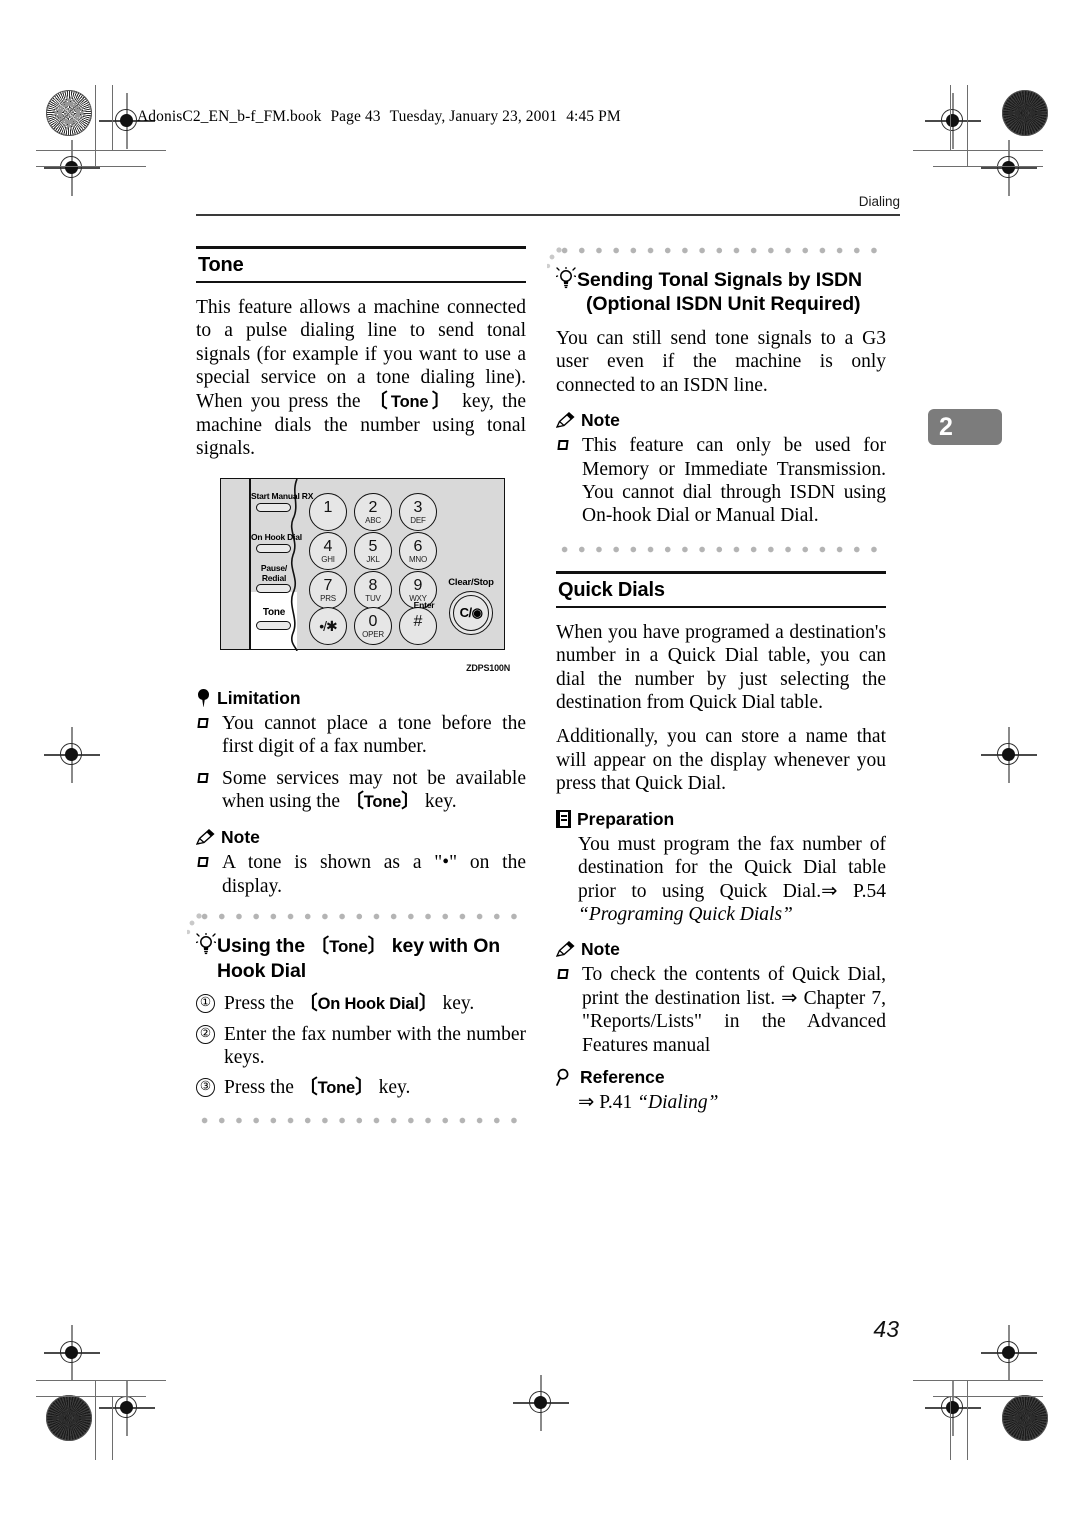 The height and width of the screenshot is (1526, 1080). I want to click on crop-line-top-left-v, so click(96, 126).